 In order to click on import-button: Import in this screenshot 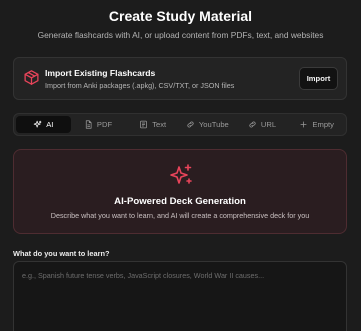, I will do `click(318, 78)`.